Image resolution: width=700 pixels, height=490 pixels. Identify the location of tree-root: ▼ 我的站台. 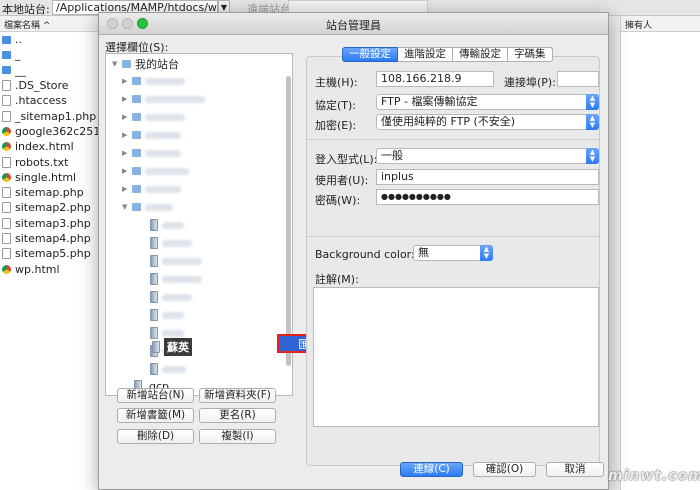
(145, 64).